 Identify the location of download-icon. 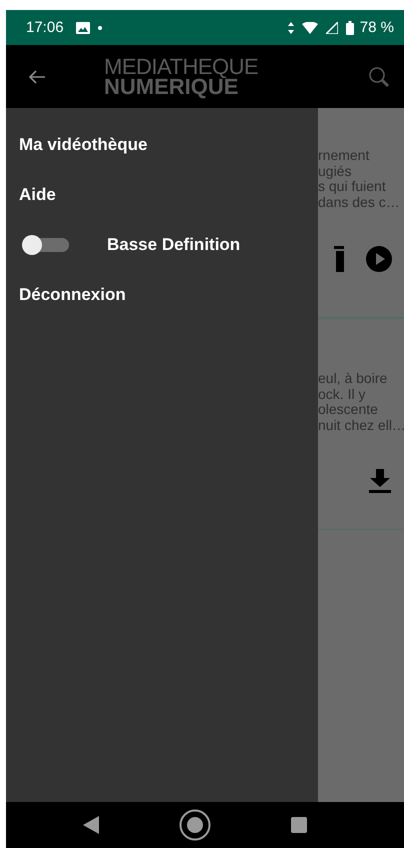
(380, 481).